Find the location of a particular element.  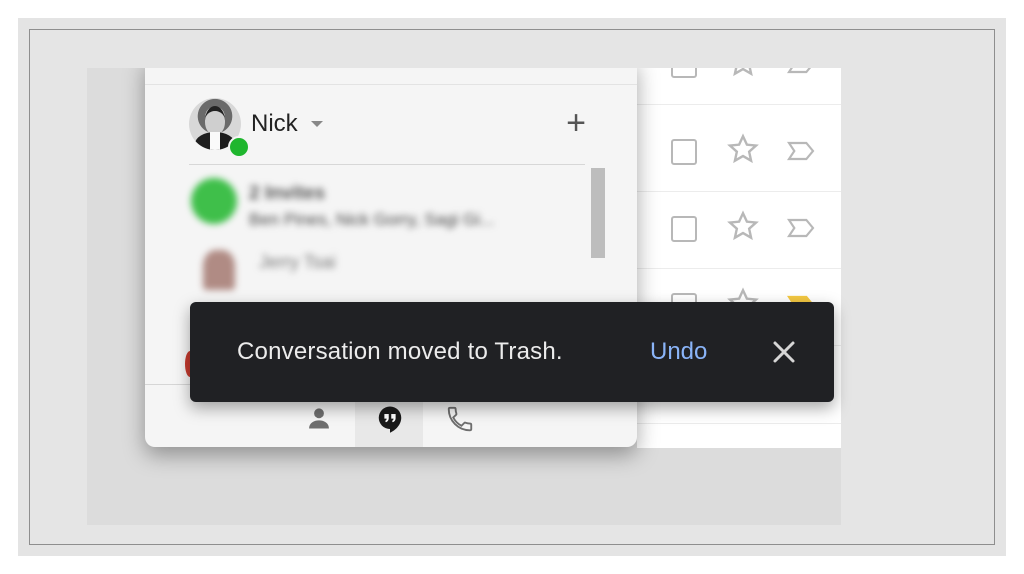

hangouts-quote-icon is located at coordinates (390, 419).